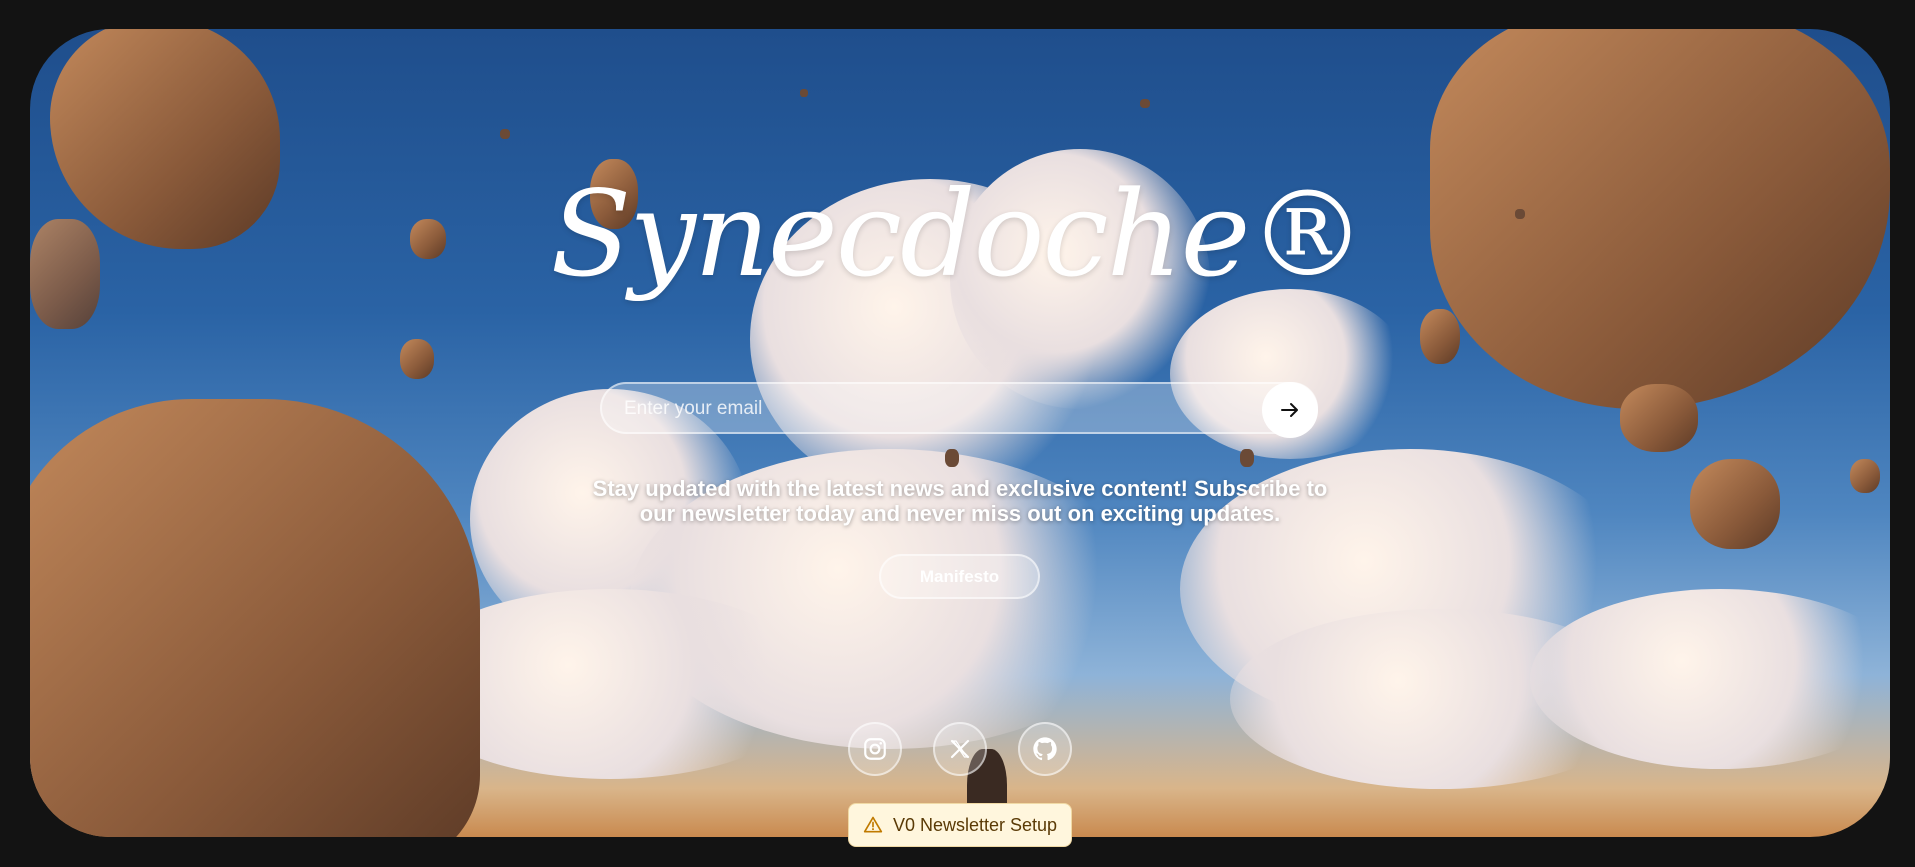 The width and height of the screenshot is (1915, 867). I want to click on x-link, so click(960, 749).